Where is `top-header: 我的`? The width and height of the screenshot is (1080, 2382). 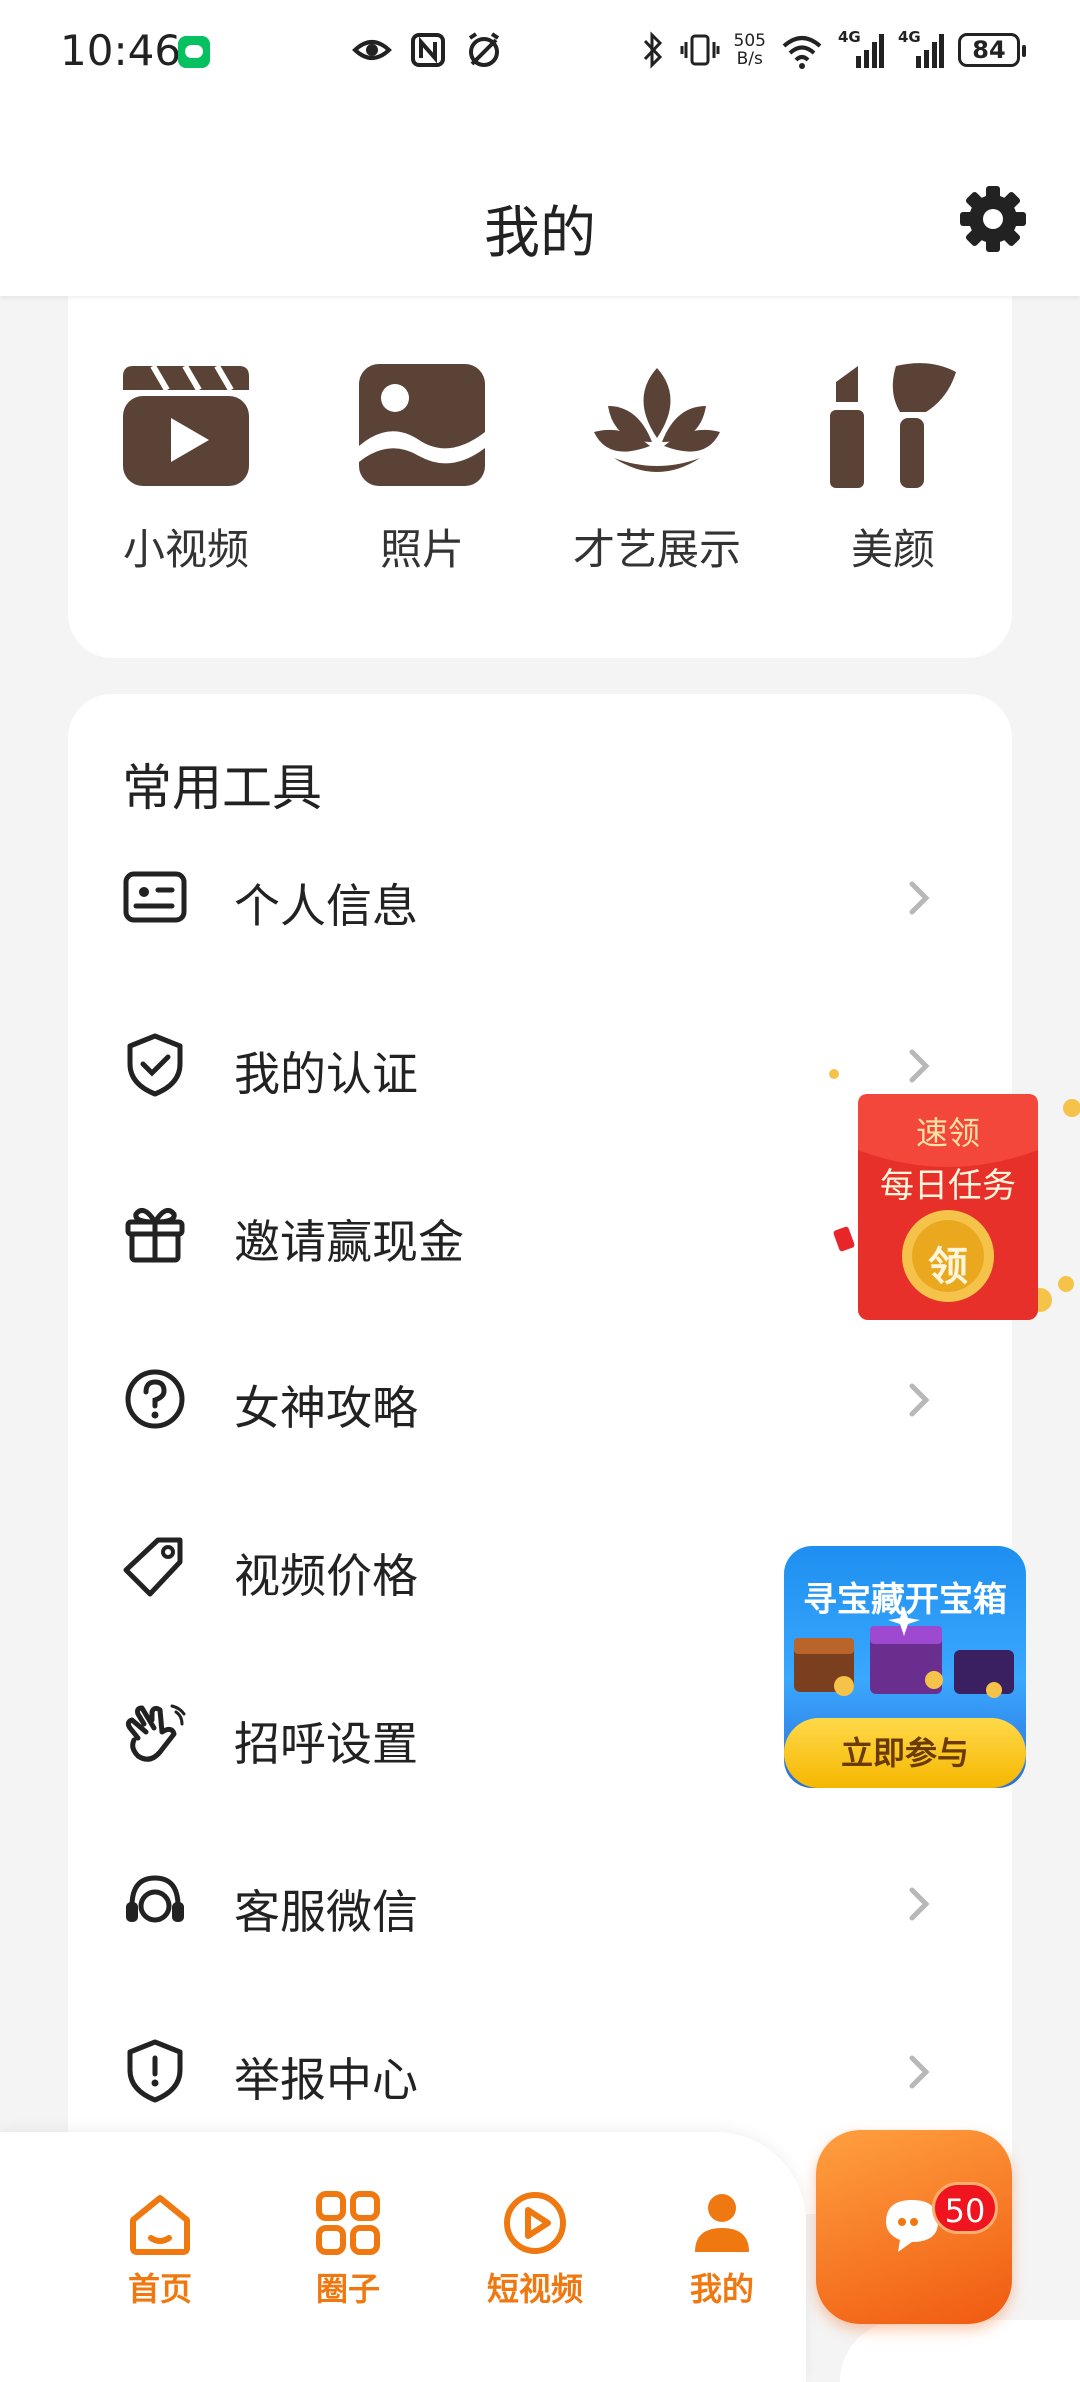 top-header: 我的 is located at coordinates (540, 198).